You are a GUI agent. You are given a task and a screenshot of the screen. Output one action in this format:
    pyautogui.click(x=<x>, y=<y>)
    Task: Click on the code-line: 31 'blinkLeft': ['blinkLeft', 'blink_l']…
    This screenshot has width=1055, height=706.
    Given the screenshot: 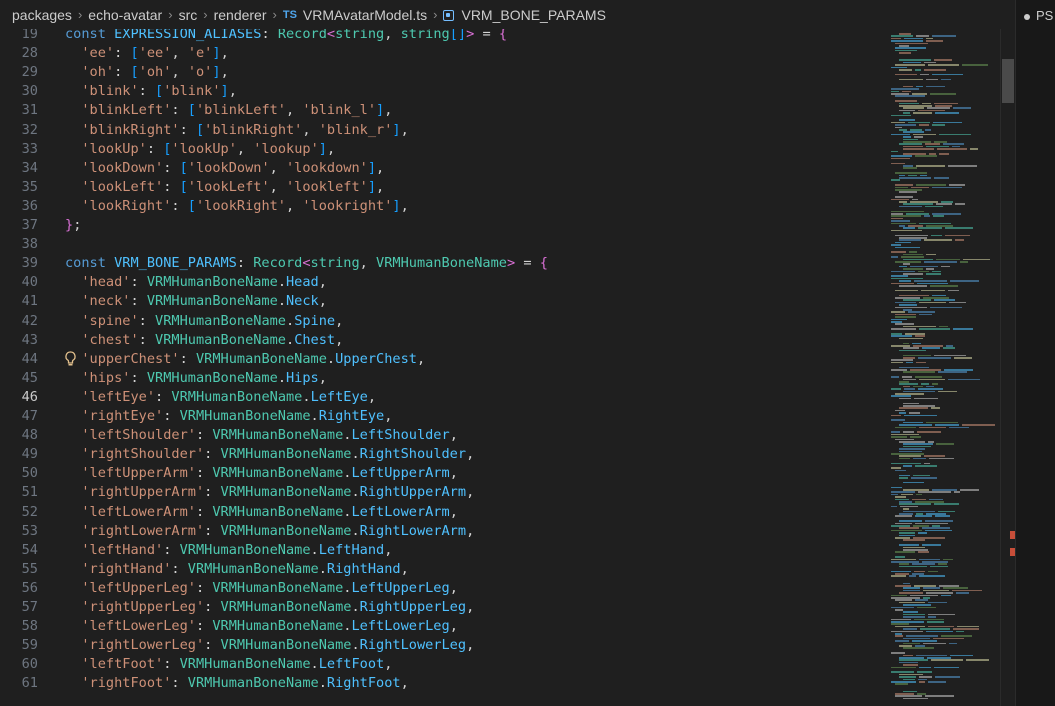 What is the action you would take?
    pyautogui.click(x=442, y=110)
    